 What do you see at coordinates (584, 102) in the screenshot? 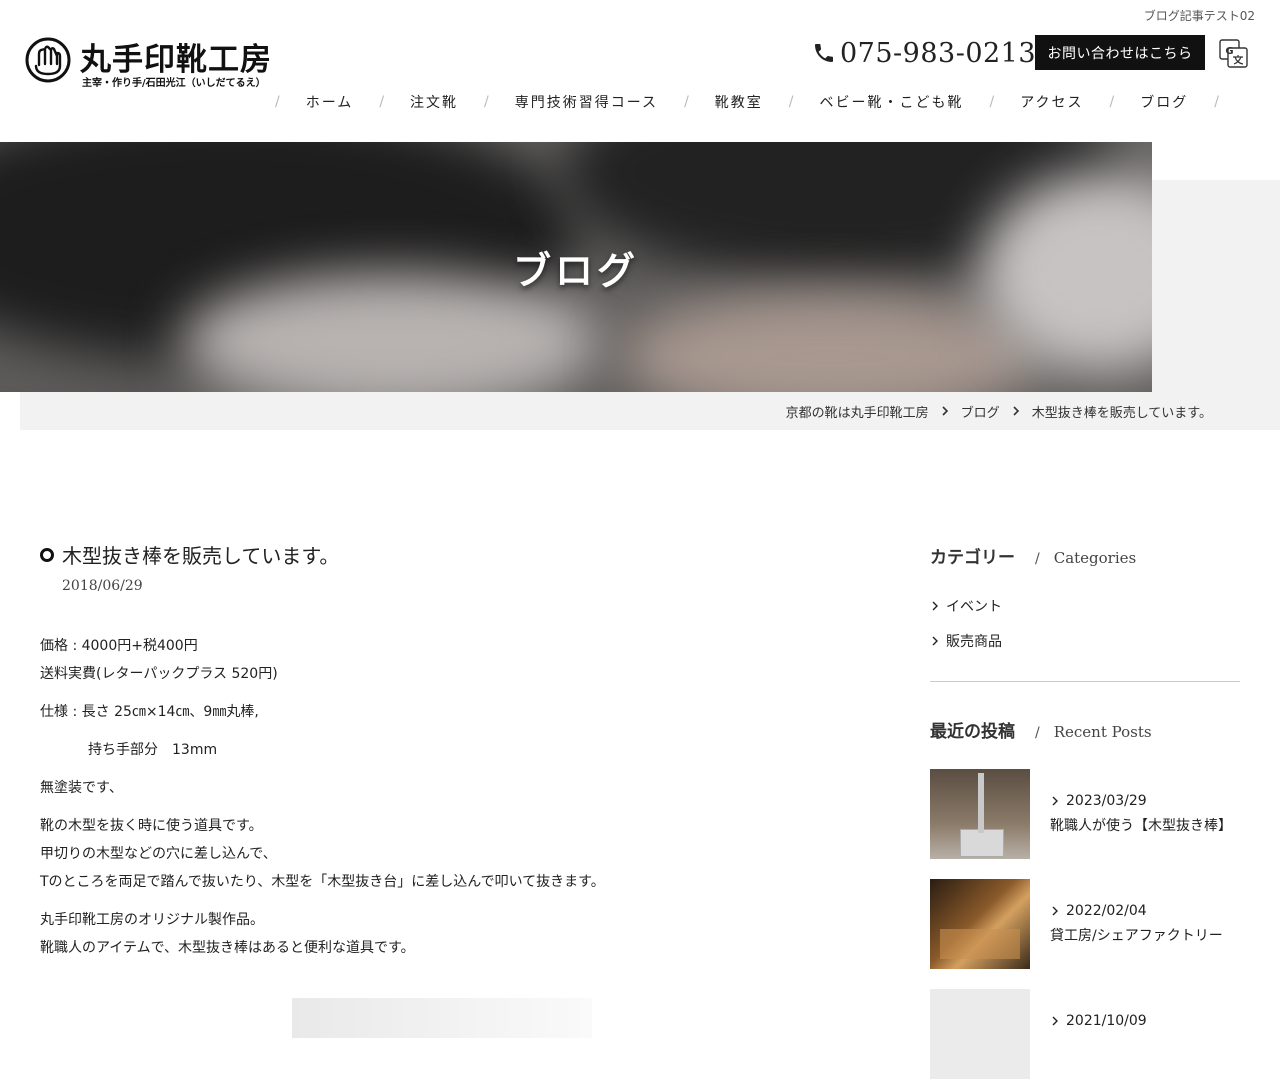
I see `nav-item-course: / 専門技術習得コース` at bounding box center [584, 102].